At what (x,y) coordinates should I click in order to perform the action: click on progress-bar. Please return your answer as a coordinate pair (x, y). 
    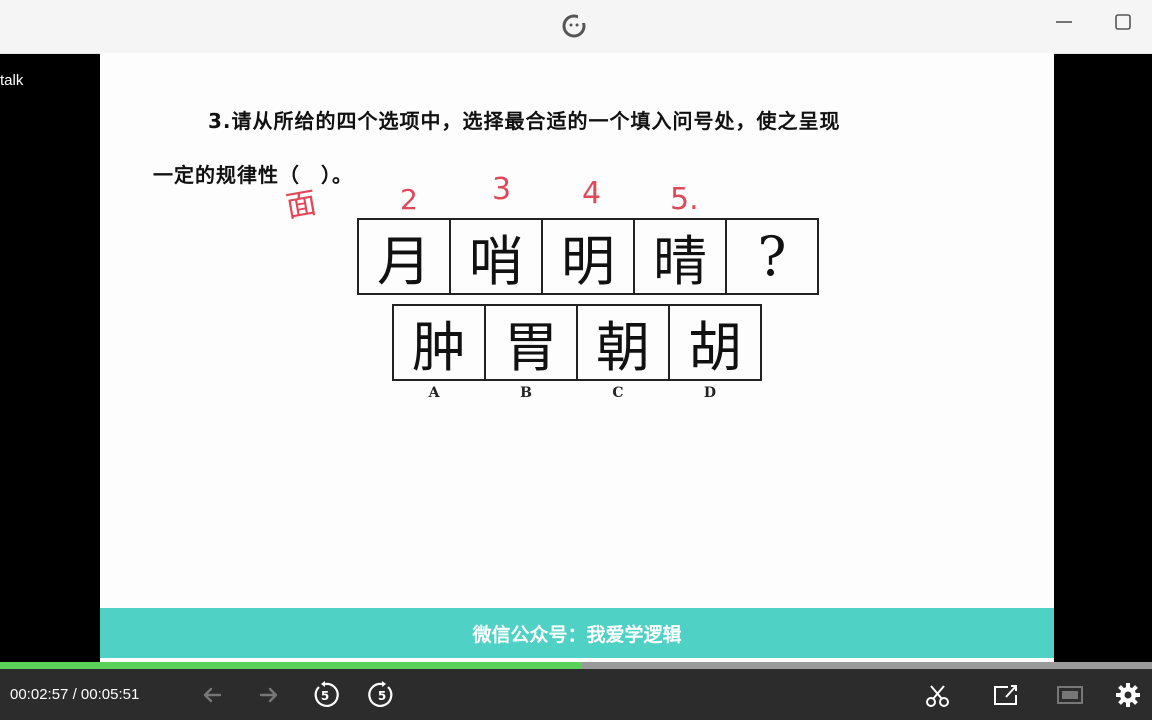
    Looking at the image, I should click on (576, 665).